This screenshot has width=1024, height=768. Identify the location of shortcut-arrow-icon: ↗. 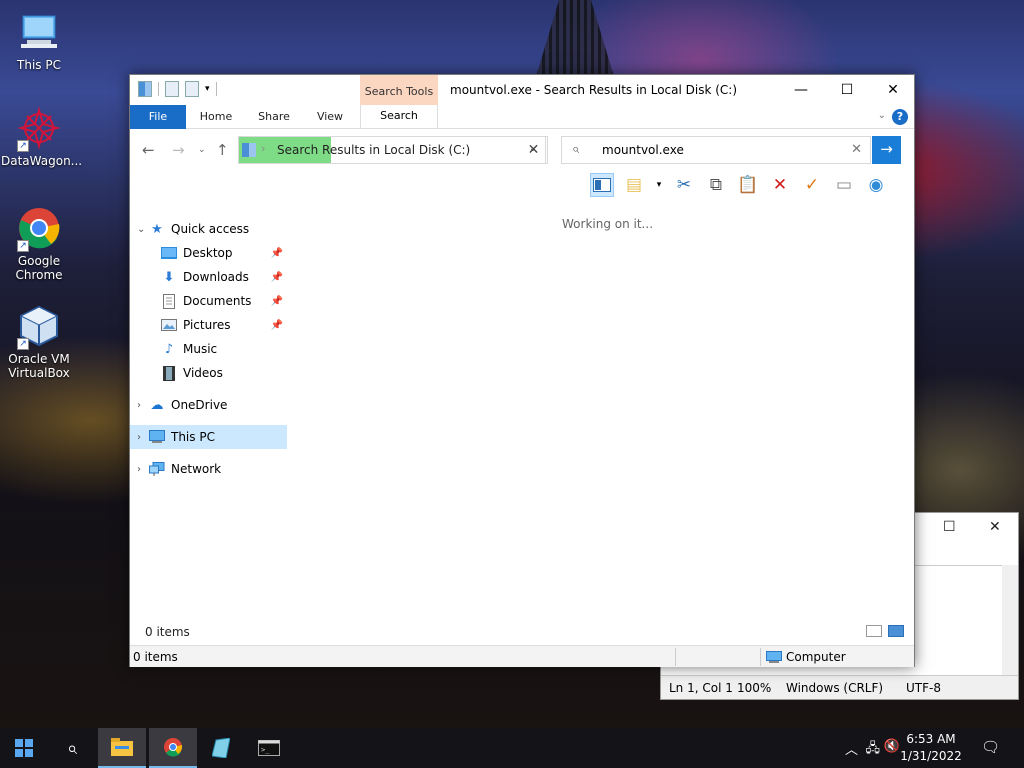
(23, 146).